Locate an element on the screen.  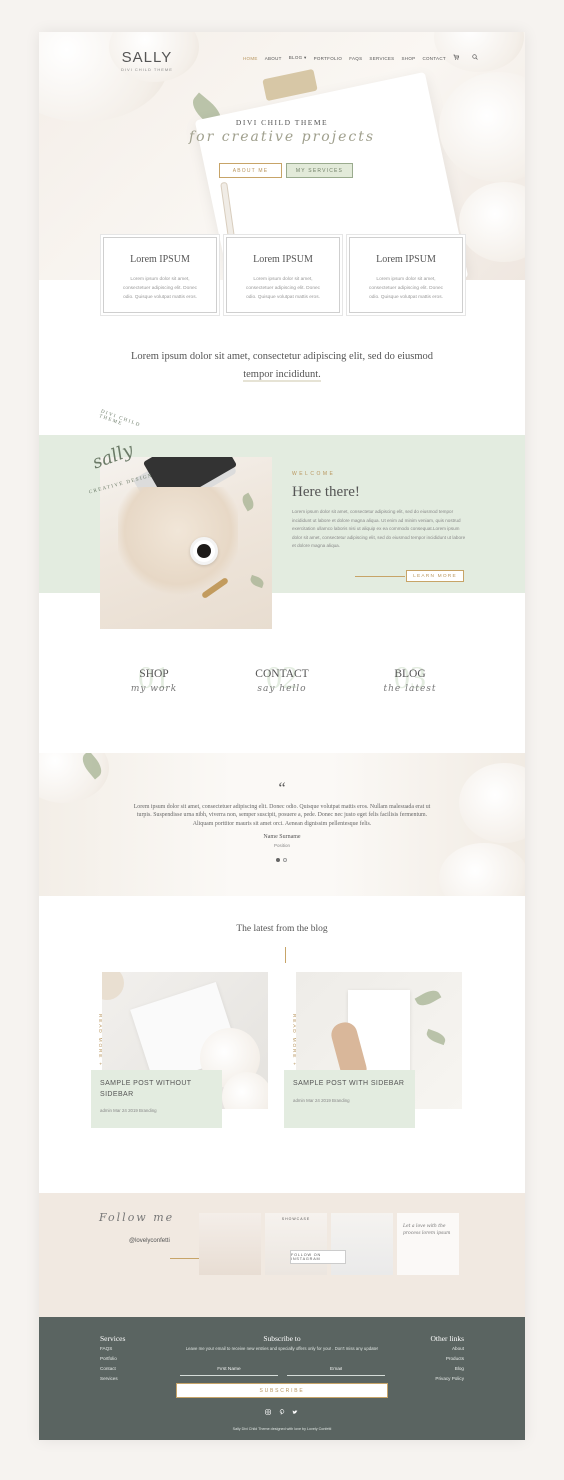
intro-line-2: tempor incididunt. is located at coordinates (282, 375).